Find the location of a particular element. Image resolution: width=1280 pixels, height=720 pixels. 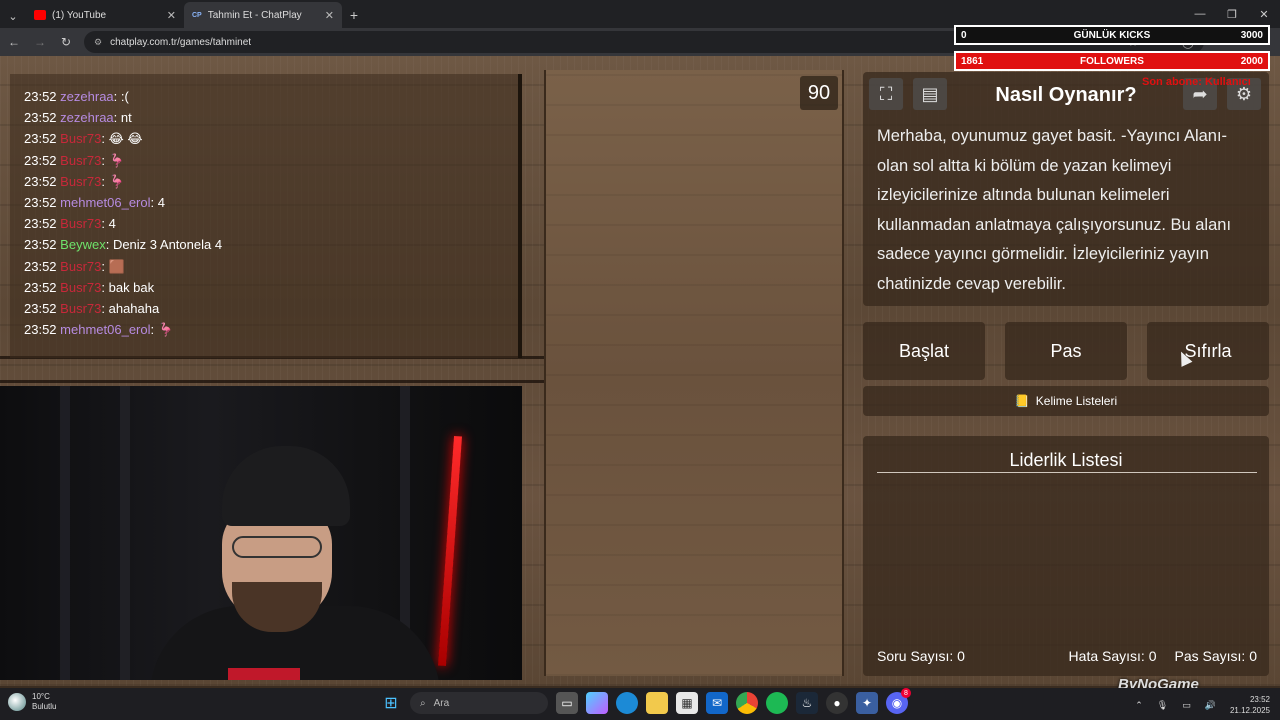

chat-text: 😂 😂 is located at coordinates (125, 139).